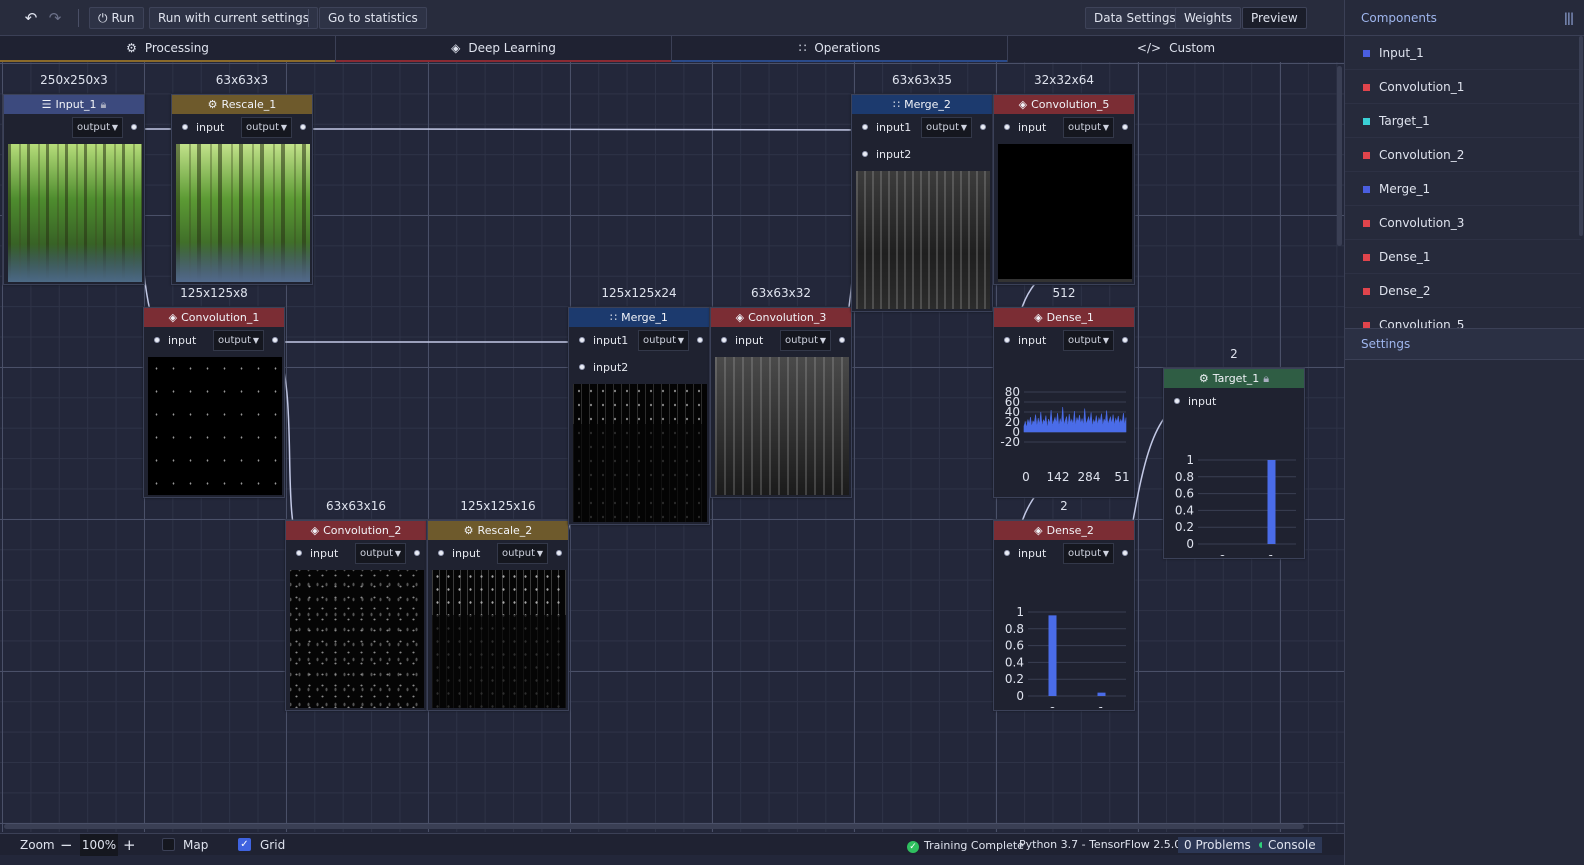  What do you see at coordinates (1224, 845) in the screenshot?
I see `problems-button: 0 Problems` at bounding box center [1224, 845].